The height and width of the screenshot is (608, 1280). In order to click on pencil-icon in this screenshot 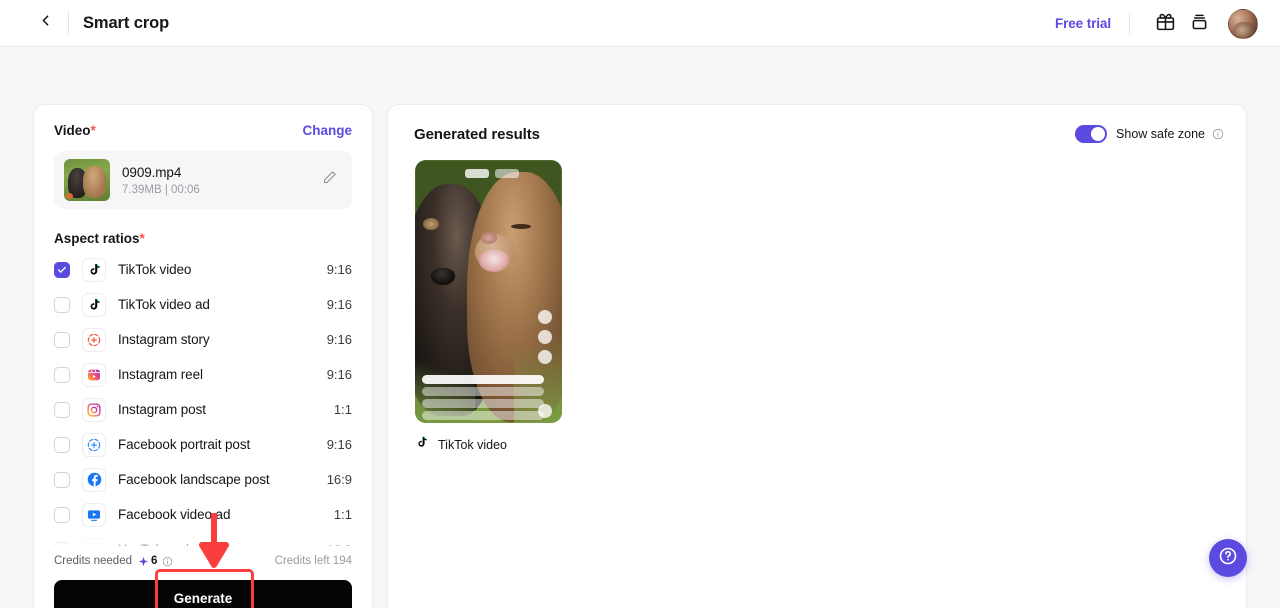, I will do `click(329, 180)`.